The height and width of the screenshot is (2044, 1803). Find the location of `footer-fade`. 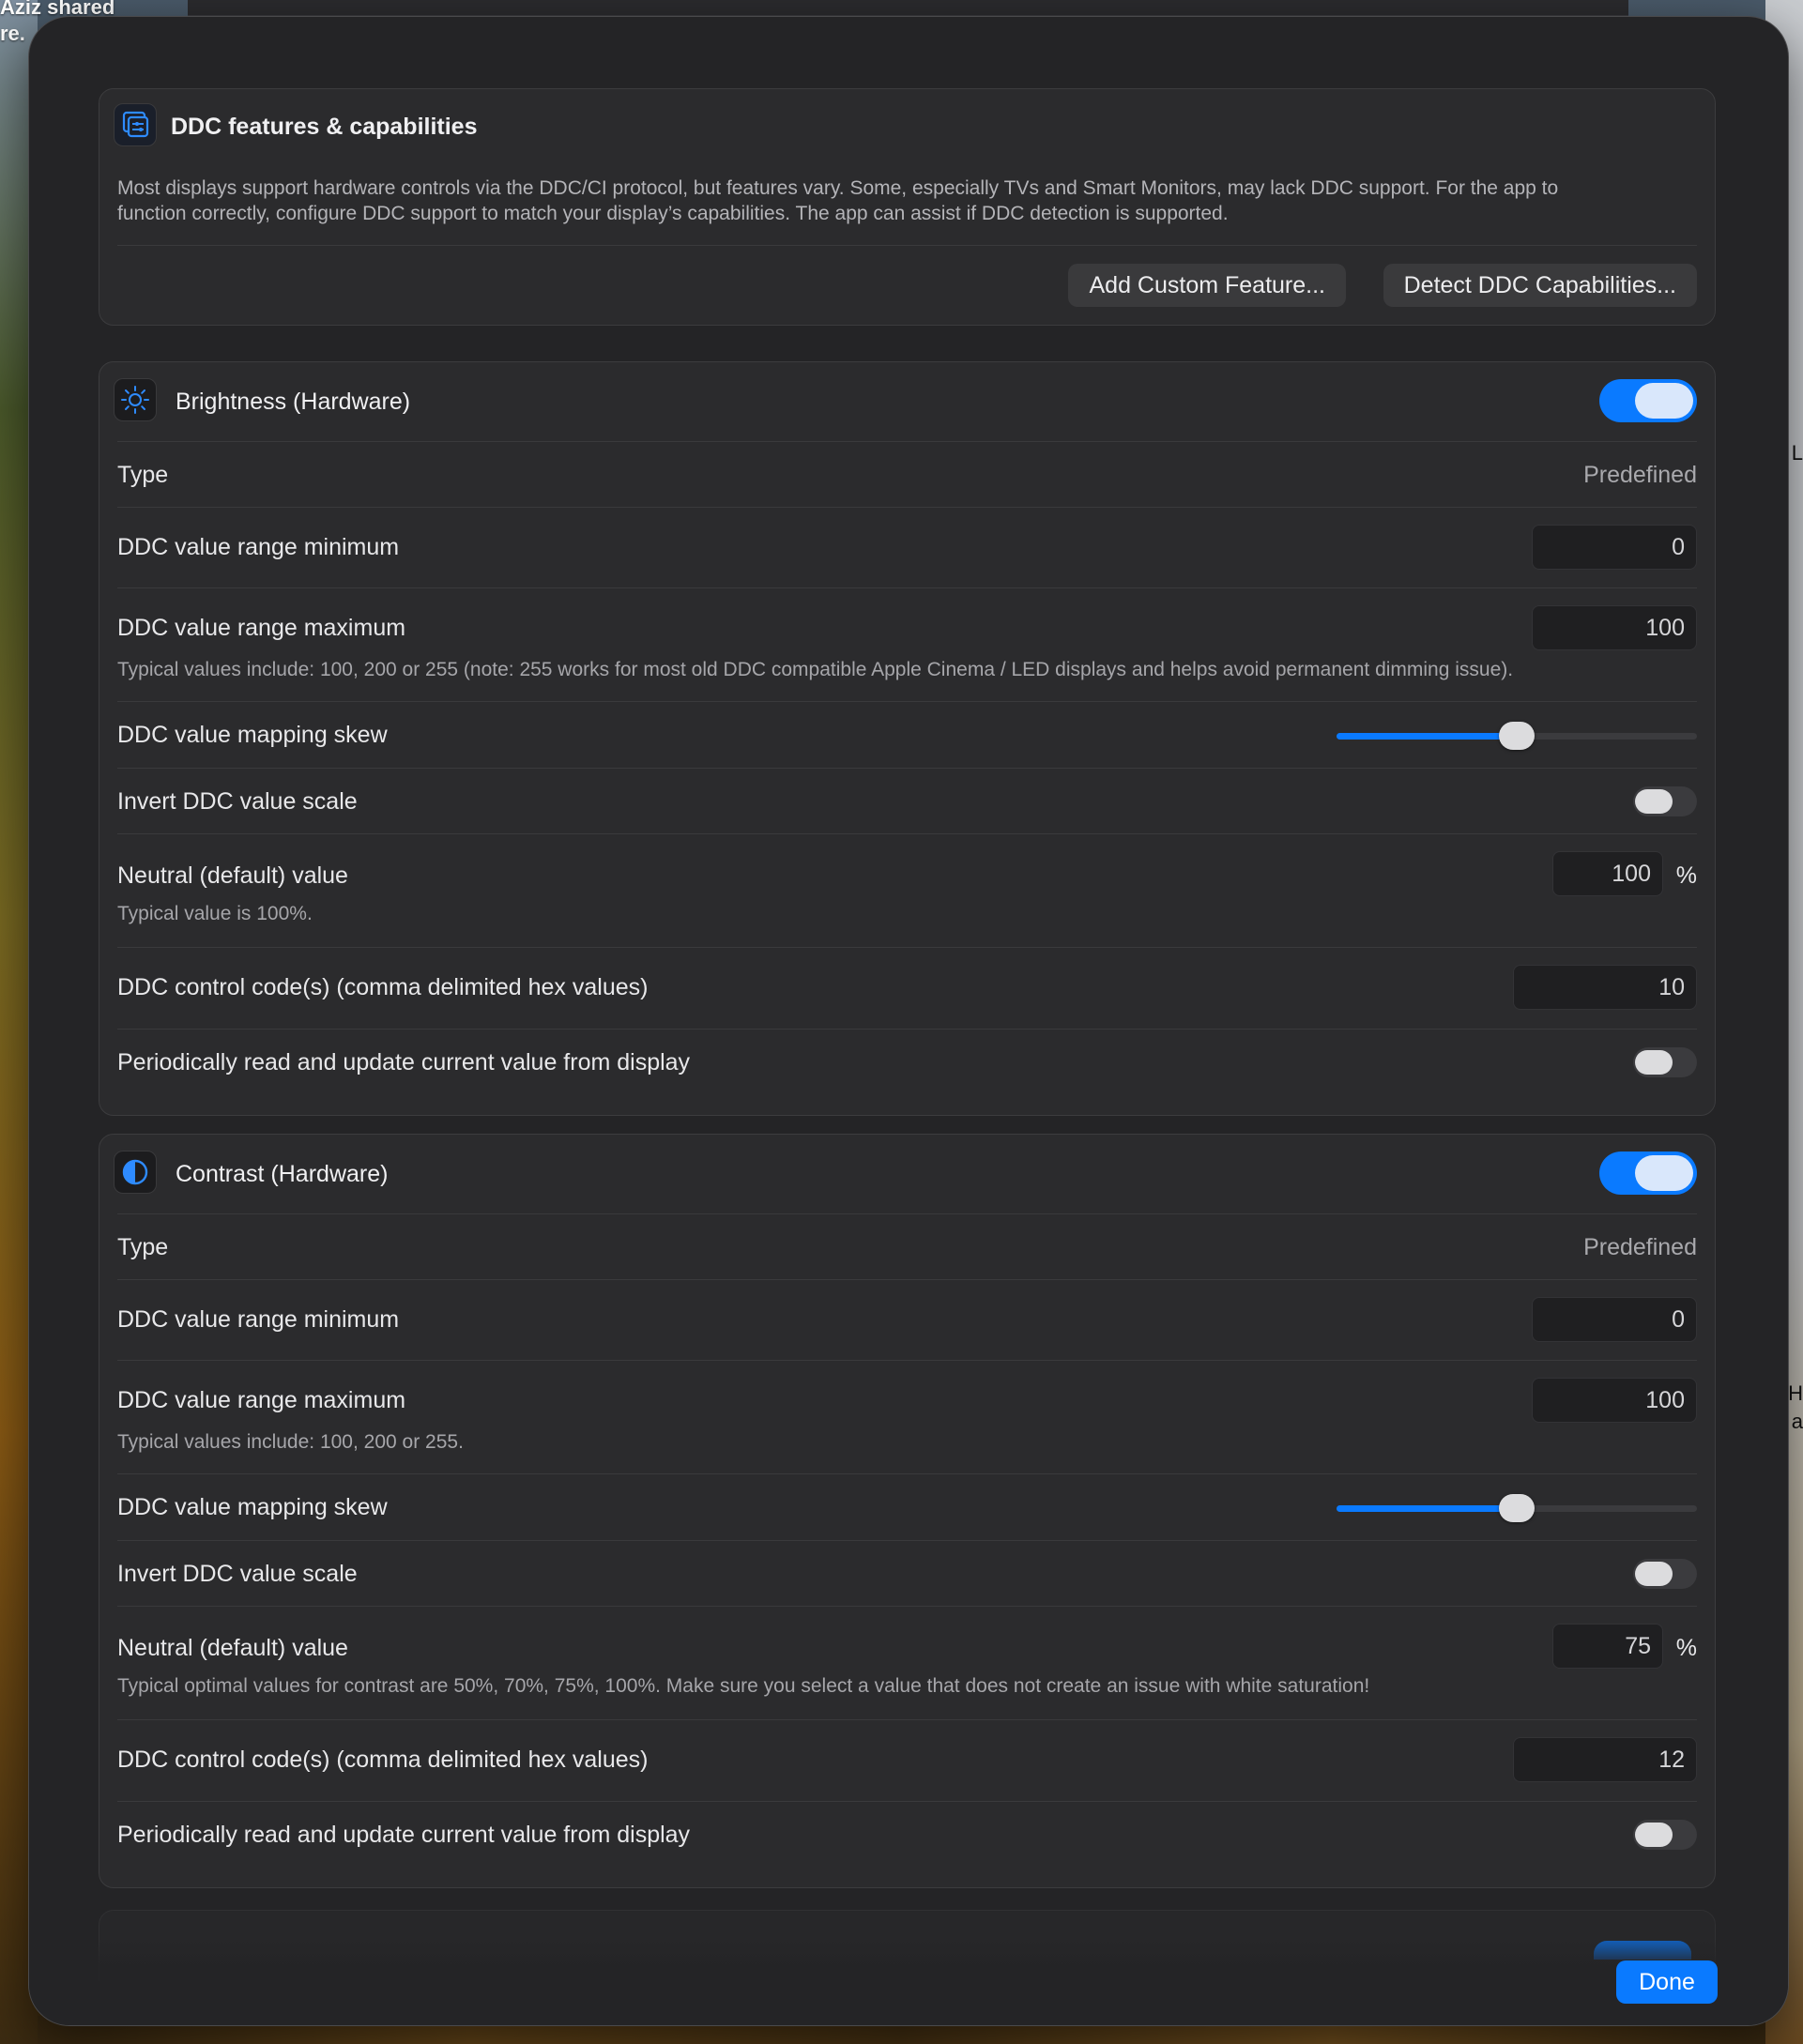

footer-fade is located at coordinates (908, 1982).